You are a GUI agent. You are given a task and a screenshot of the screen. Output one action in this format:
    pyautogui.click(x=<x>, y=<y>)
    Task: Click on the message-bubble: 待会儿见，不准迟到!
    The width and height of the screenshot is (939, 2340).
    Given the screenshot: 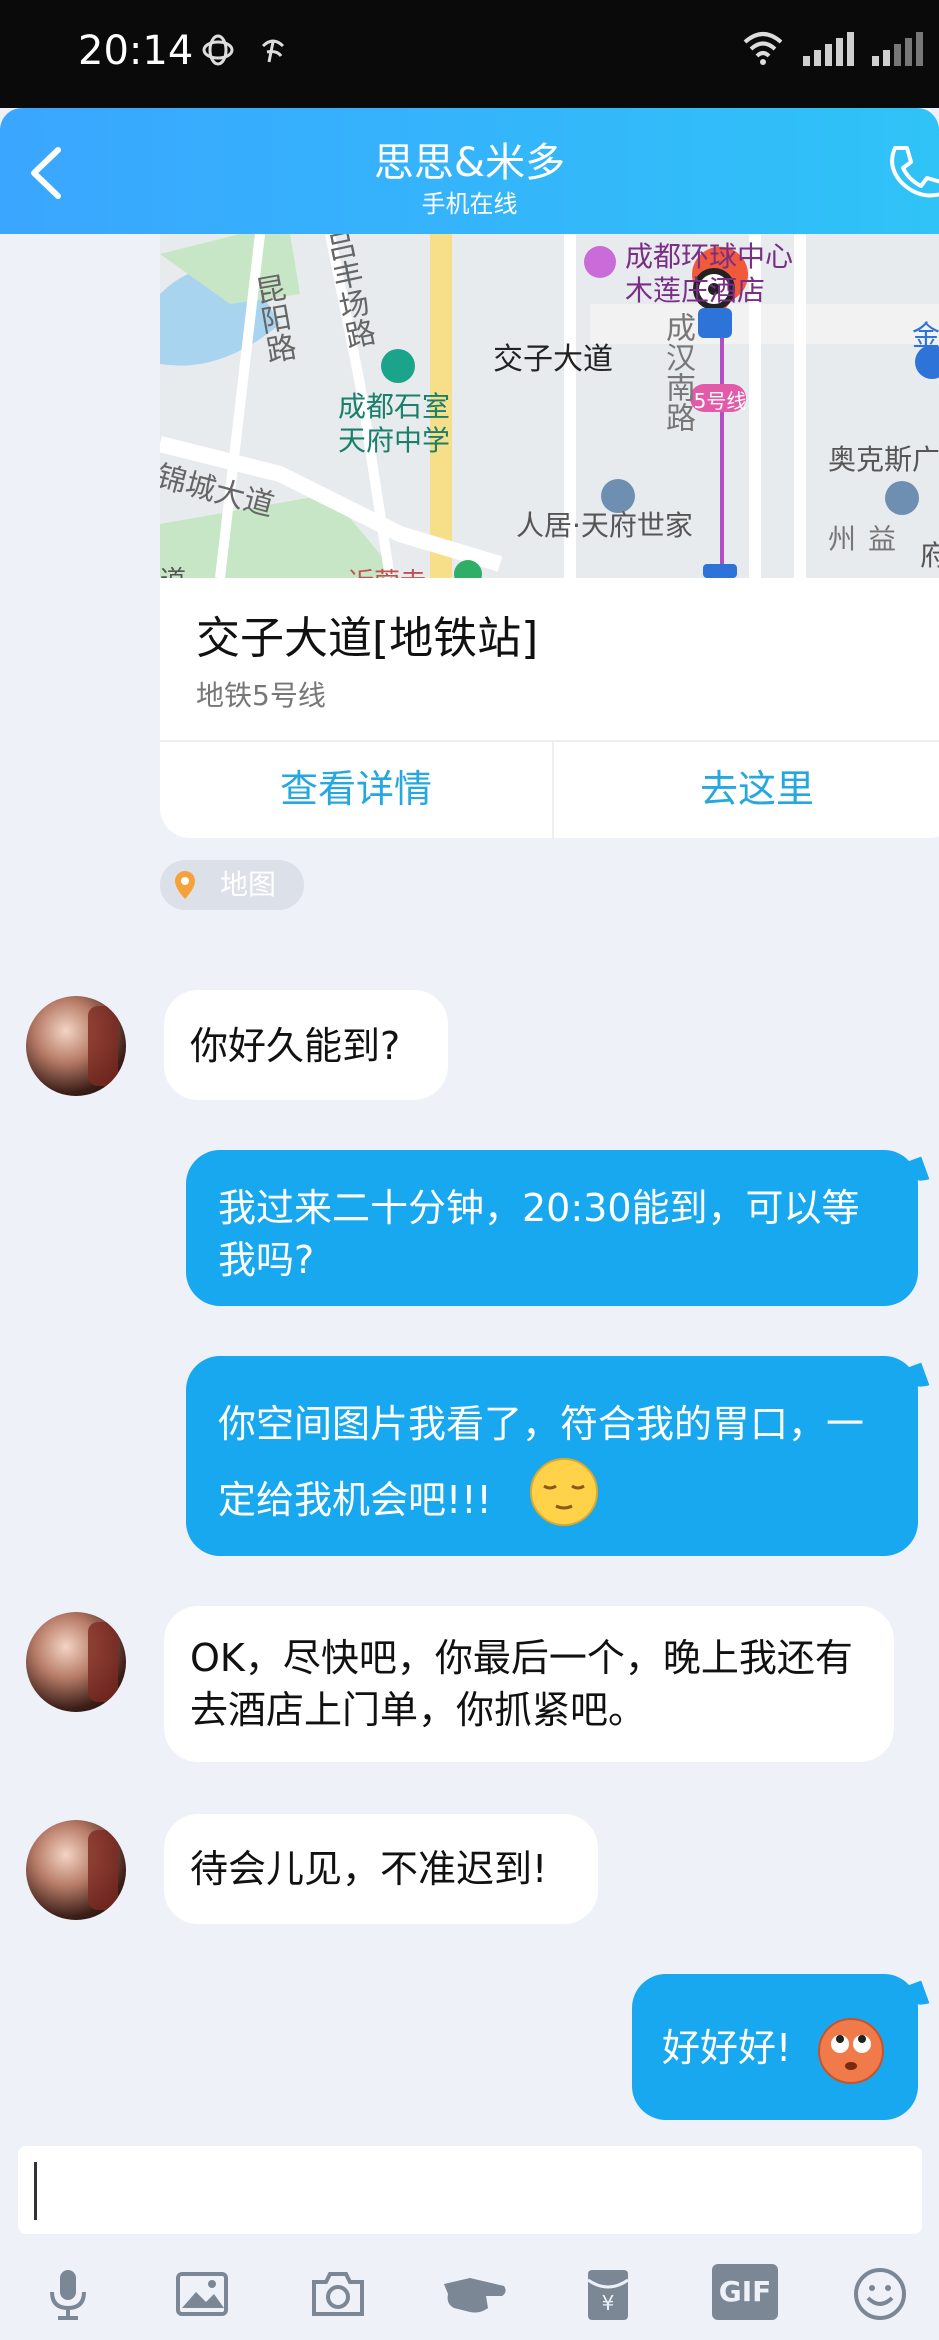 What is the action you would take?
    pyautogui.click(x=381, y=1869)
    